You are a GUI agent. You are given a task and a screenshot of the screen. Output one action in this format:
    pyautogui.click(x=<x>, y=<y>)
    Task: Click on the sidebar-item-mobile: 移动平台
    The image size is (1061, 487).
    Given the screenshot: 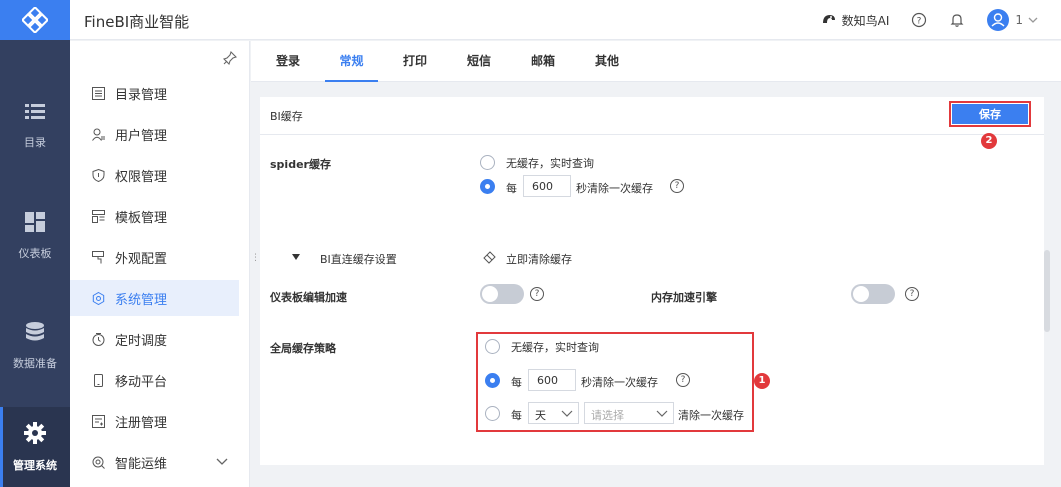 What is the action you would take?
    pyautogui.click(x=154, y=380)
    